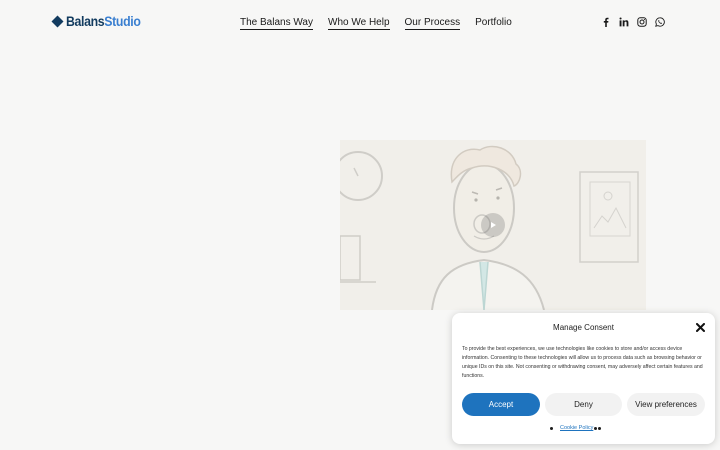 This screenshot has width=720, height=450. I want to click on site-logo: BalansStudio, so click(101, 21).